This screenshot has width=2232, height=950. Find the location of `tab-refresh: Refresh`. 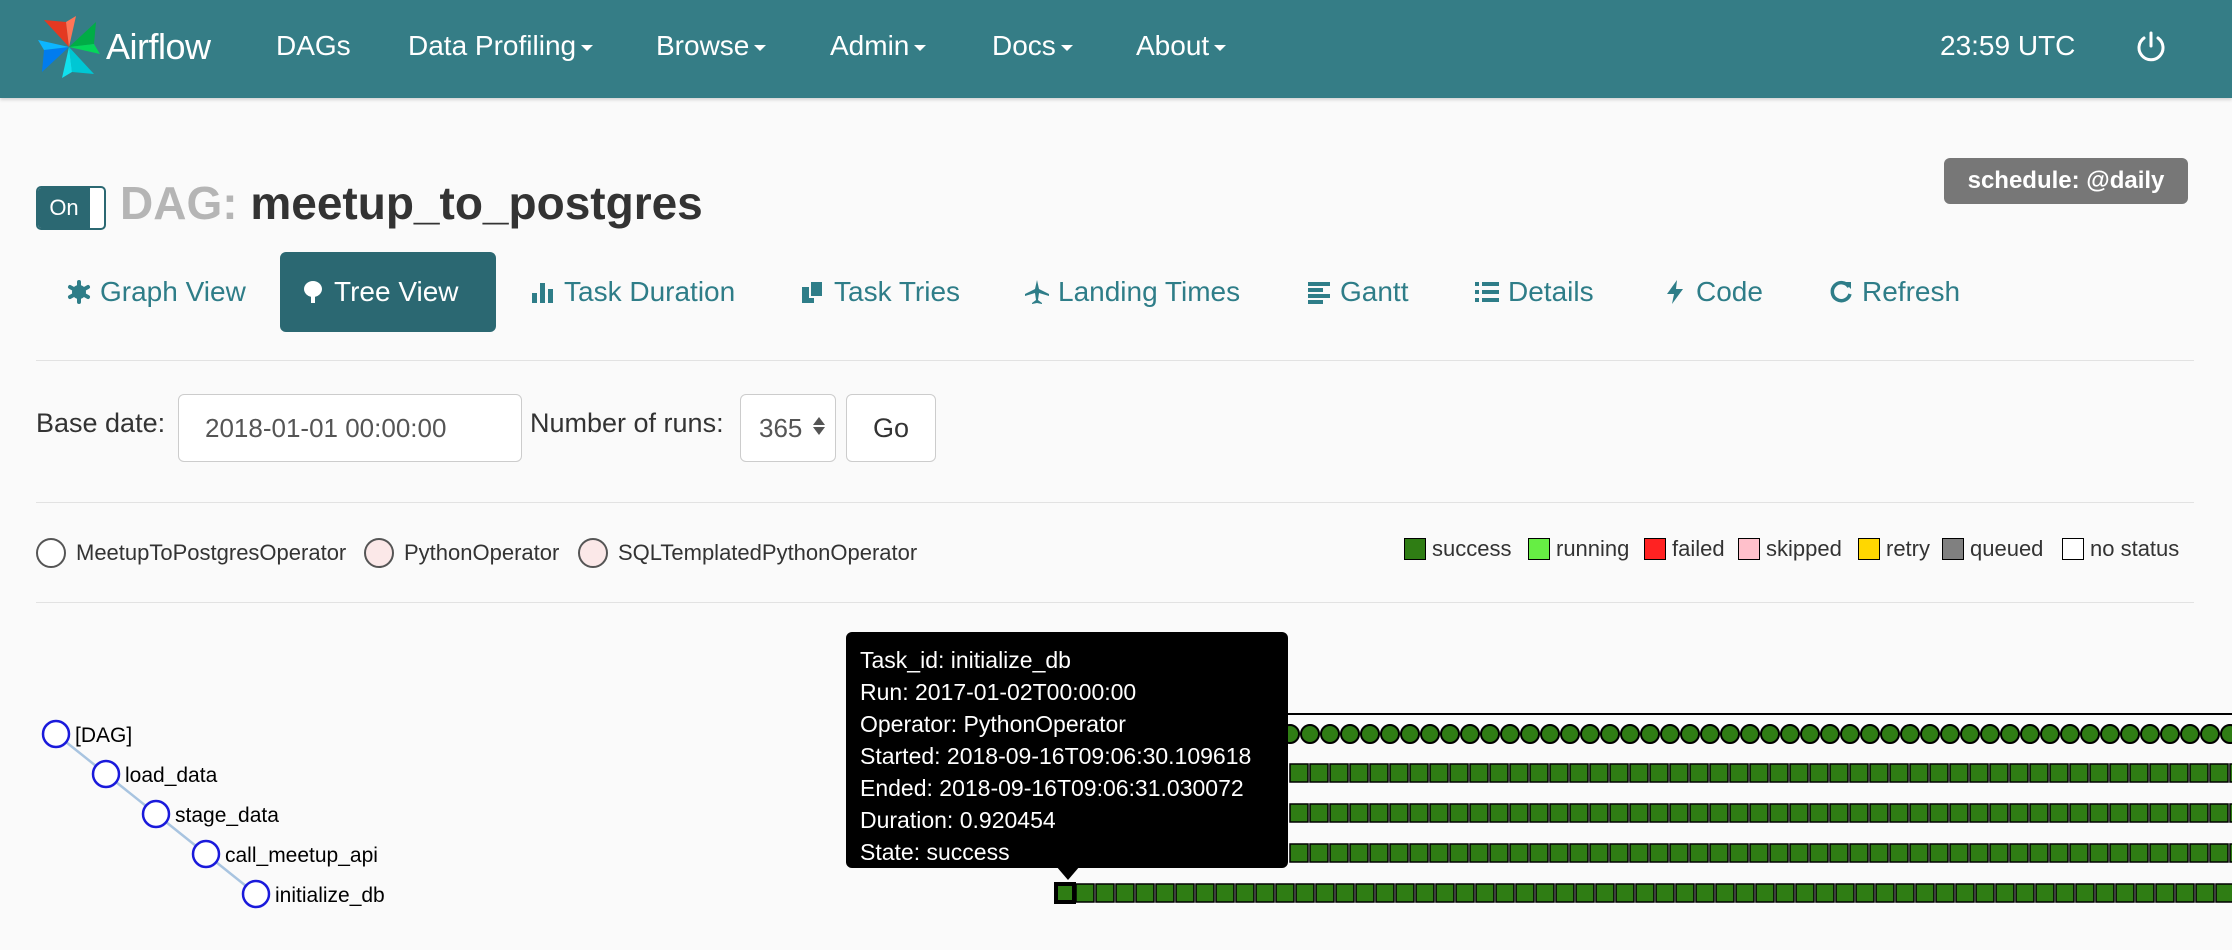

tab-refresh: Refresh is located at coordinates (1894, 292).